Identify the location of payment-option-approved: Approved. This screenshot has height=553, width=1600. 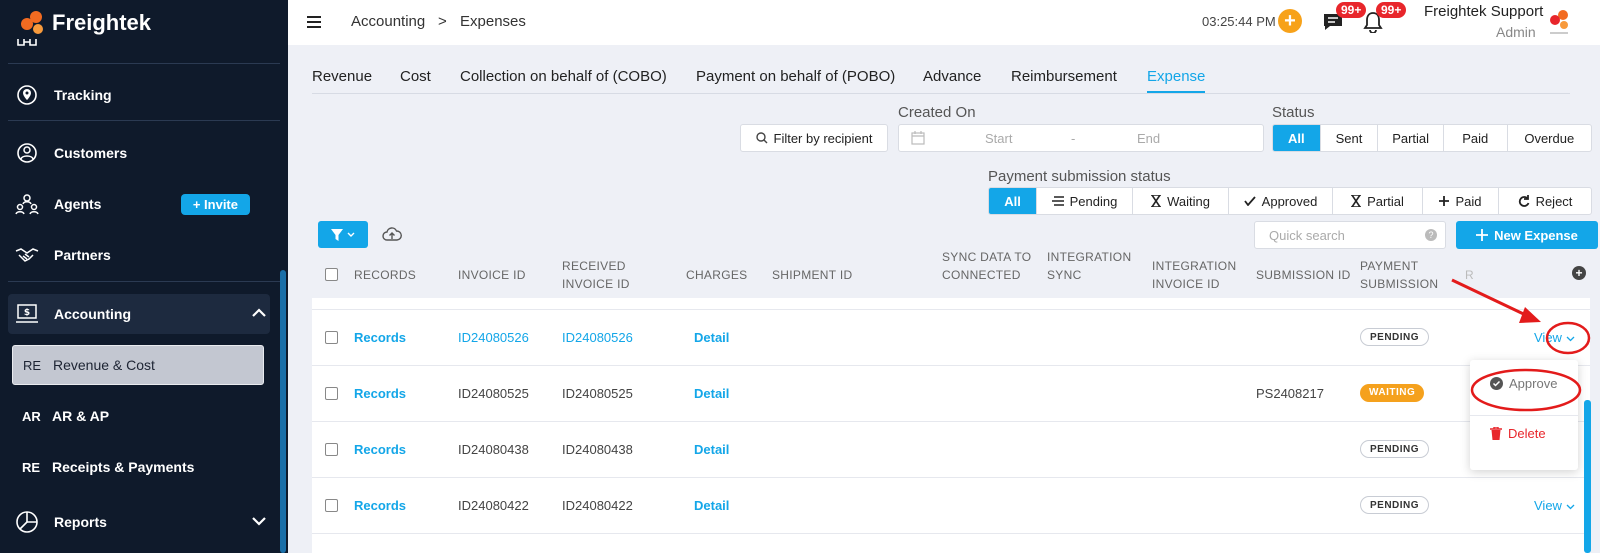
(1281, 201).